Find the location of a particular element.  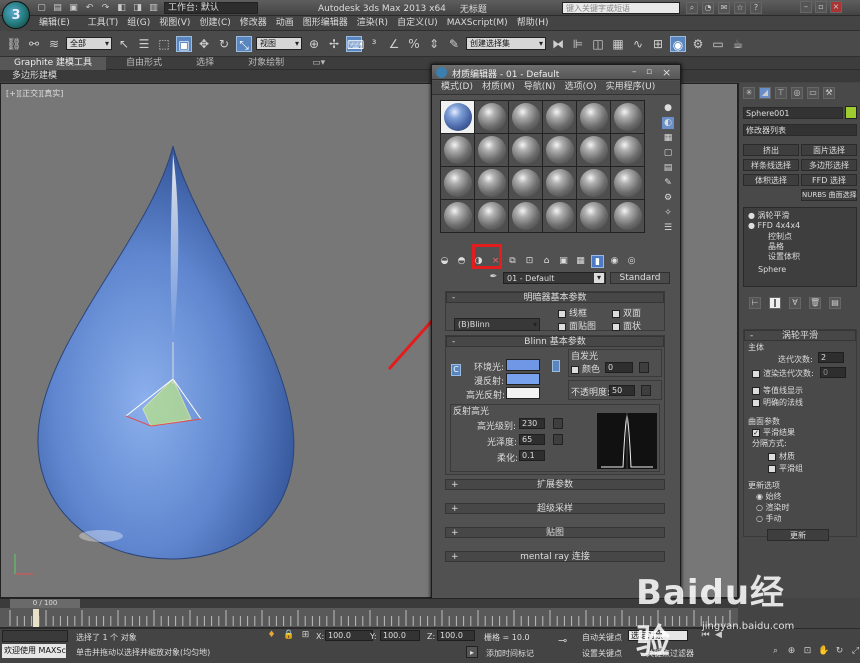

new-file-icon: ▢ is located at coordinates (41, 8).